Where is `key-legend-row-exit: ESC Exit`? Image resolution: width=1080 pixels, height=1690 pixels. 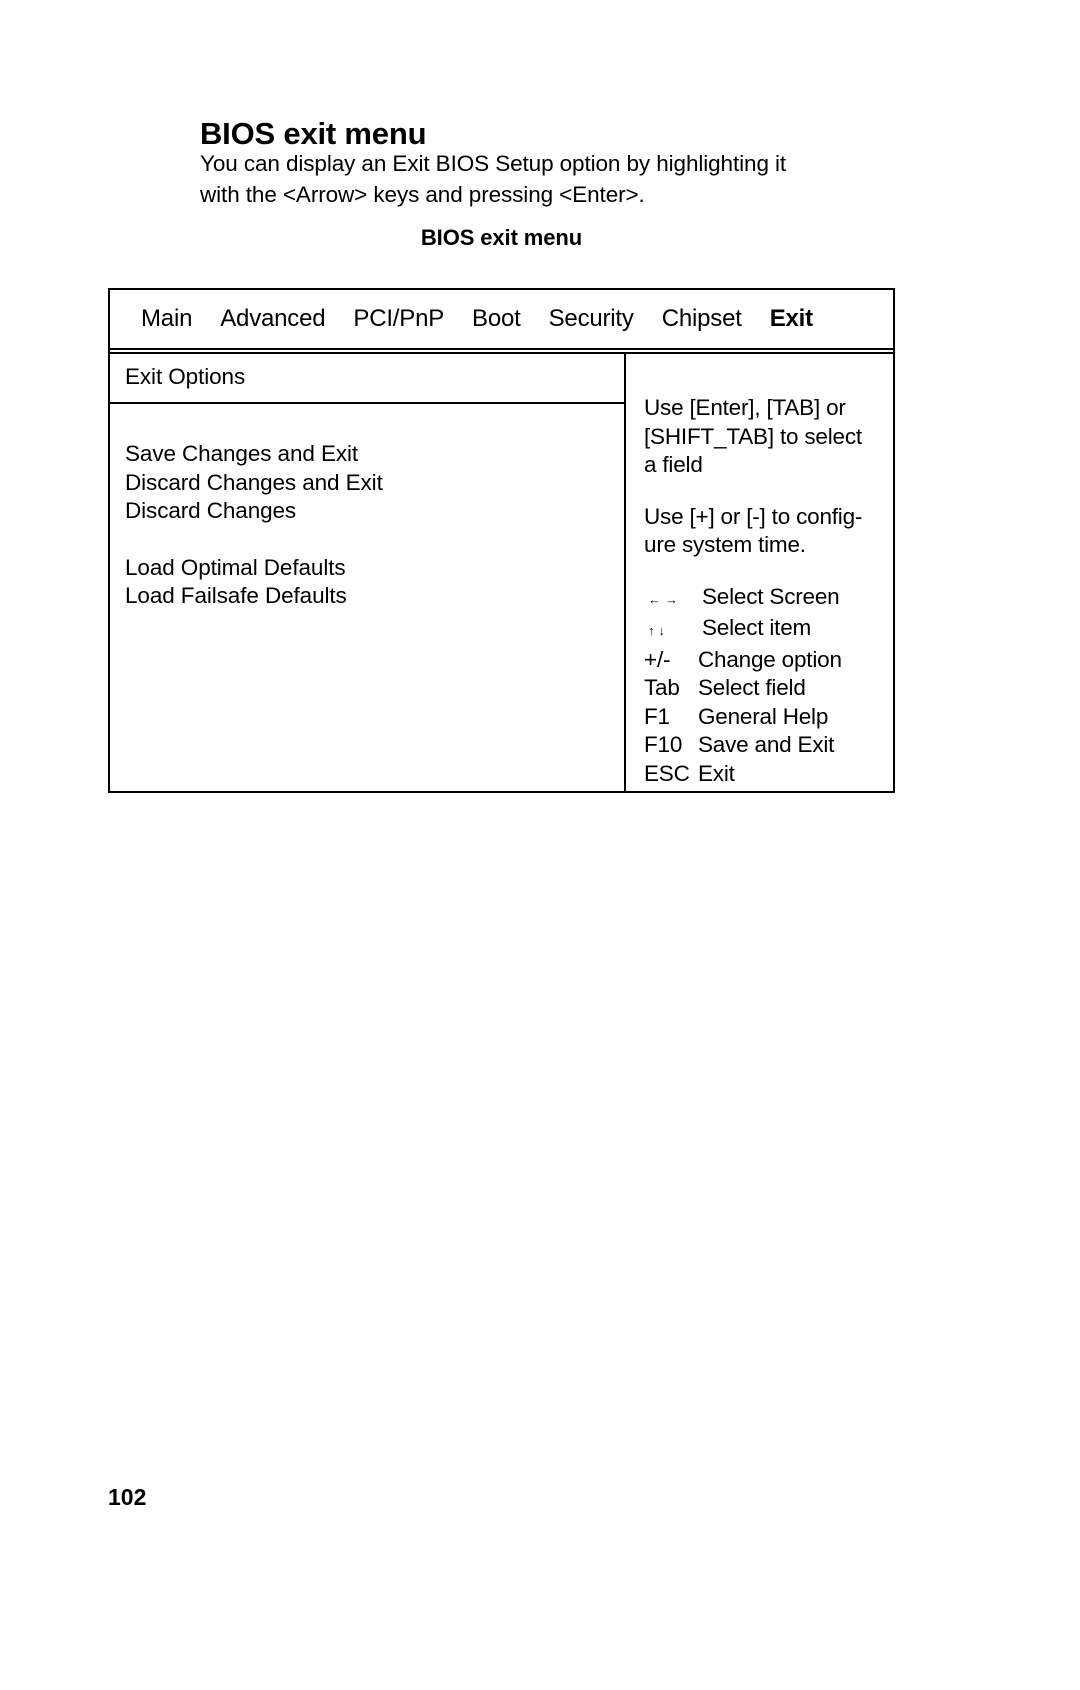
key-legend-row-exit: ESC Exit is located at coordinates (768, 774).